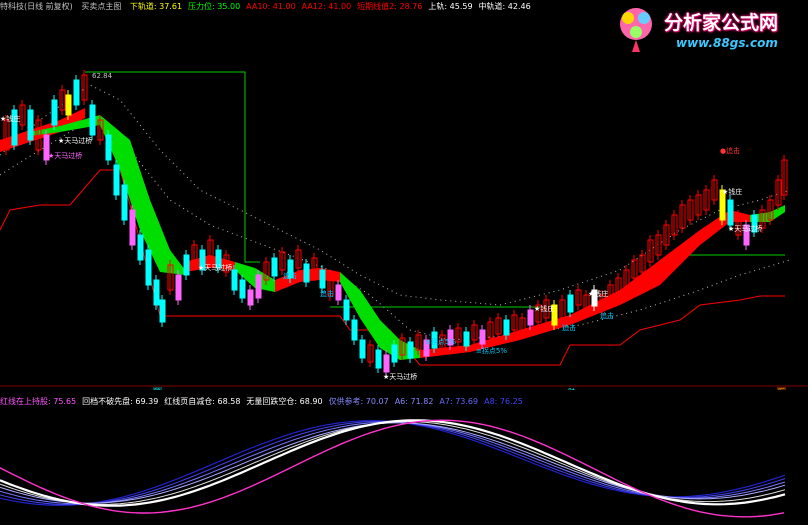 The image size is (808, 525). Describe the element at coordinates (571, 388) in the screenshot. I see `event-marker: 财` at that location.